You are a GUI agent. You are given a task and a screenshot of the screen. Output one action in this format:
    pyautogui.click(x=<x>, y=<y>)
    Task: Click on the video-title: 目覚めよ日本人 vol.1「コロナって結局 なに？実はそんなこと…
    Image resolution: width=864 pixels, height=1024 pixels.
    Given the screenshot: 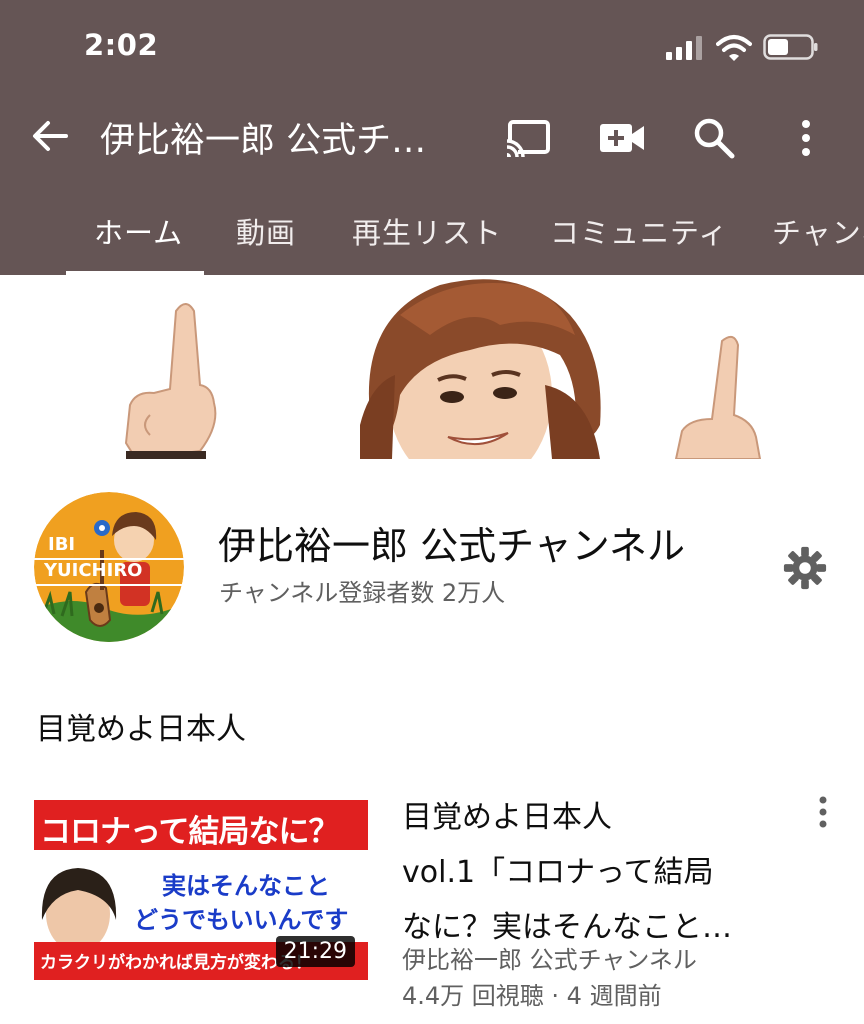 What is the action you would take?
    pyautogui.click(x=596, y=872)
    